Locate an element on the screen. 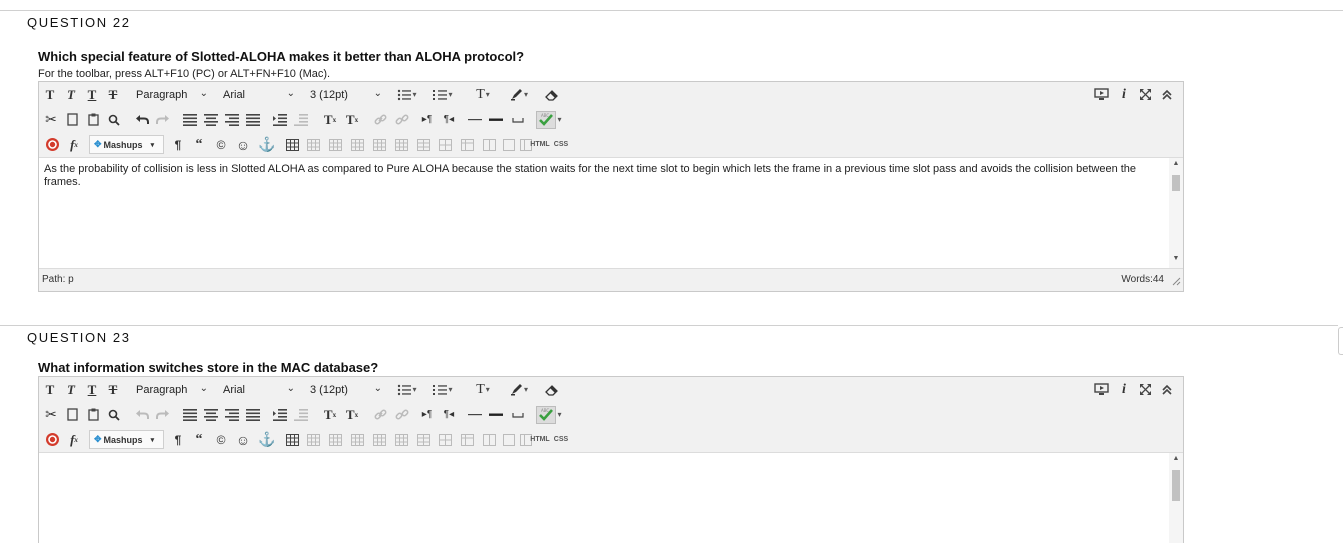 The width and height of the screenshot is (1343, 544). mashups-dropdown: ✥ Mashups ▾ is located at coordinates (126, 439).